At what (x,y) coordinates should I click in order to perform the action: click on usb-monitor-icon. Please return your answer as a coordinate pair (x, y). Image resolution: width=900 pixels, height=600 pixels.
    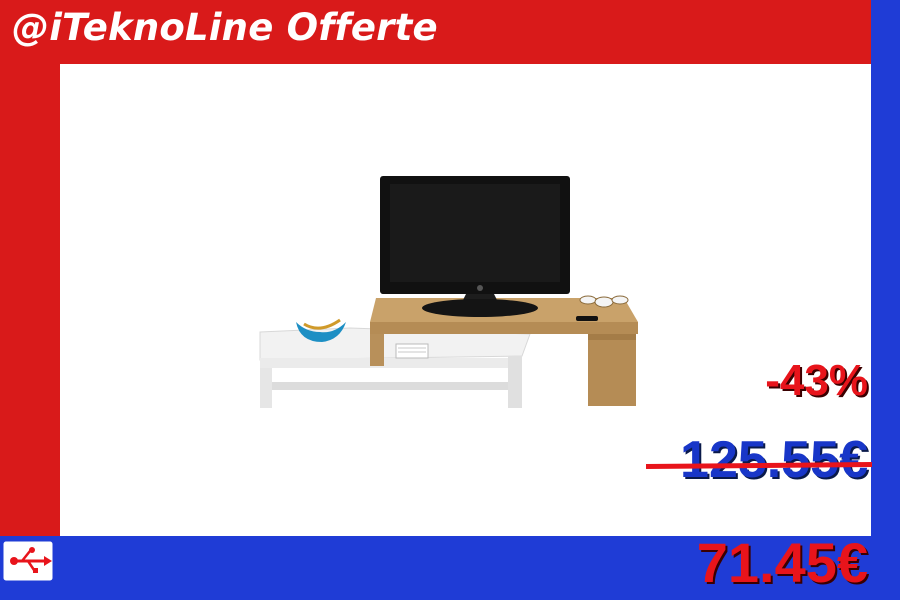
    Looking at the image, I should click on (28, 566).